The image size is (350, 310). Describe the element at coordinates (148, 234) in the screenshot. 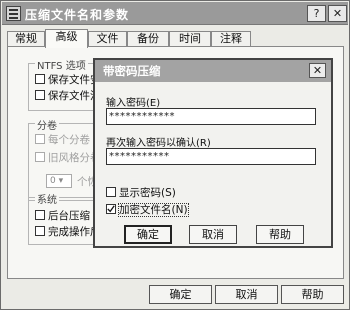

I see `dialog-ok-button: 确定` at that location.